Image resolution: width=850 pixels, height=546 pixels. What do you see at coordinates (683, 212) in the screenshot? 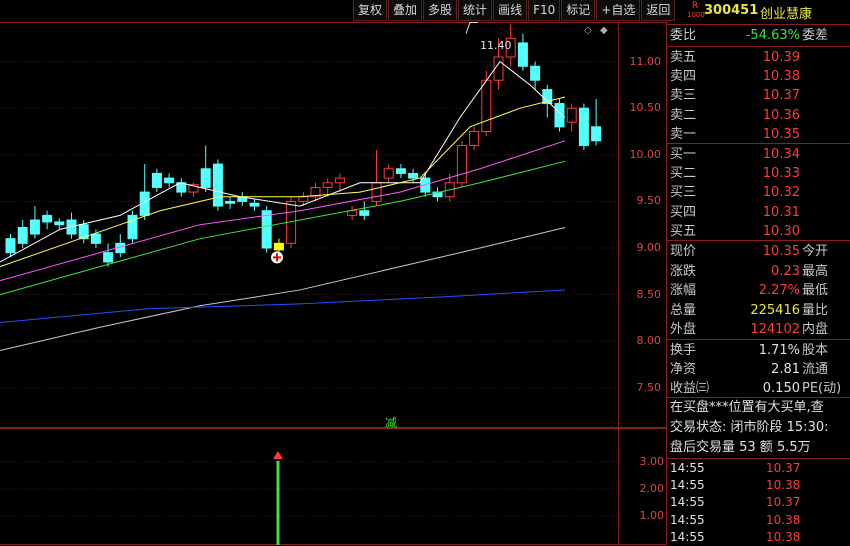
I see `row-label: 买四` at bounding box center [683, 212].